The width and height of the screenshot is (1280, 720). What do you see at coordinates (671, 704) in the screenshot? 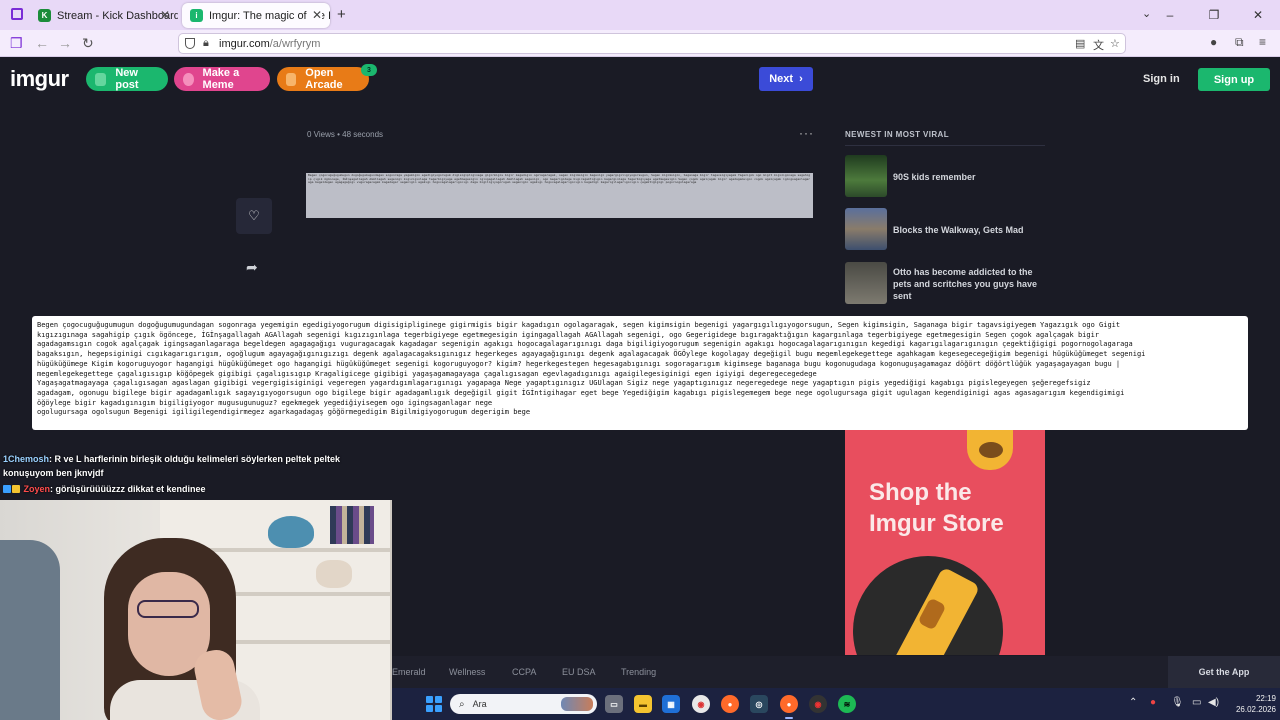
I see `store-icon: ▦` at bounding box center [671, 704].